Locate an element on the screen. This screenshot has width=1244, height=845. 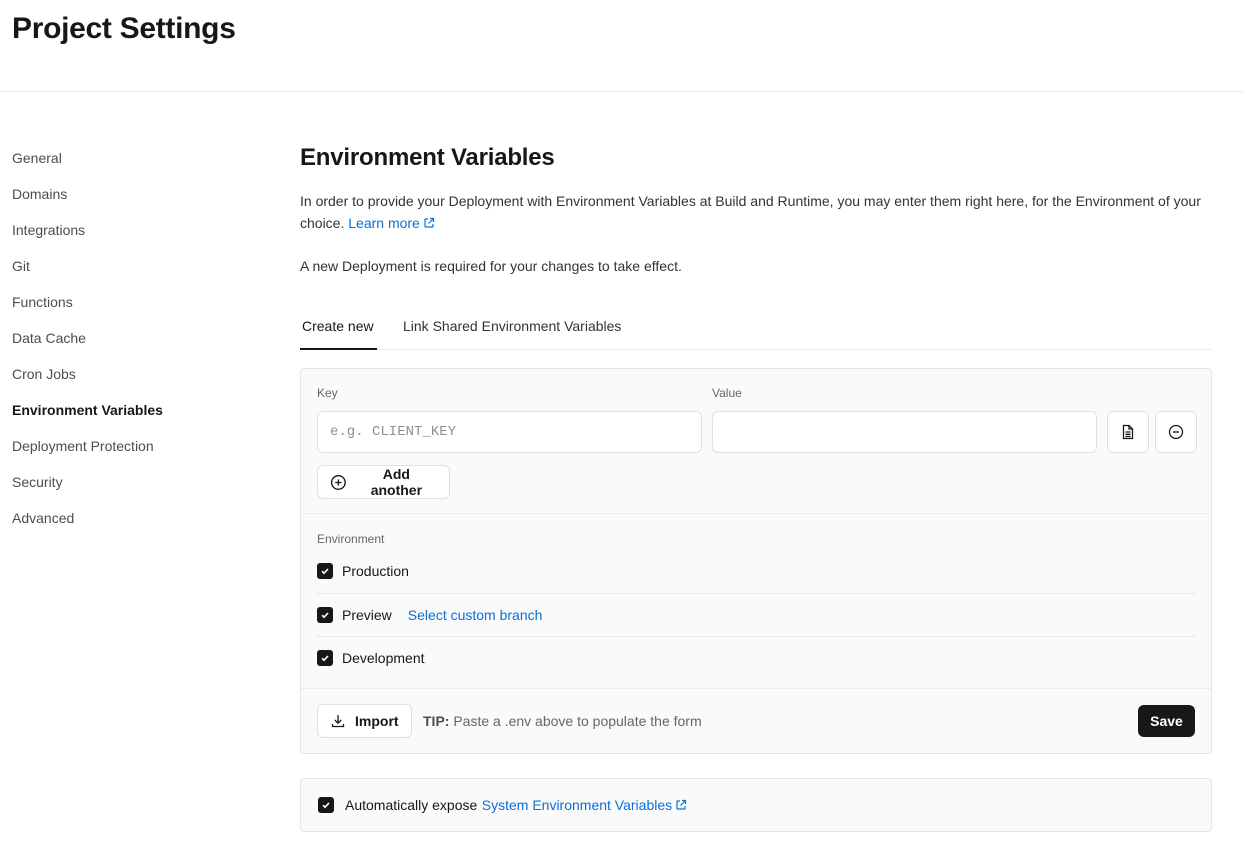
system-env-vars-link: System Environment Variables is located at coordinates (584, 805).